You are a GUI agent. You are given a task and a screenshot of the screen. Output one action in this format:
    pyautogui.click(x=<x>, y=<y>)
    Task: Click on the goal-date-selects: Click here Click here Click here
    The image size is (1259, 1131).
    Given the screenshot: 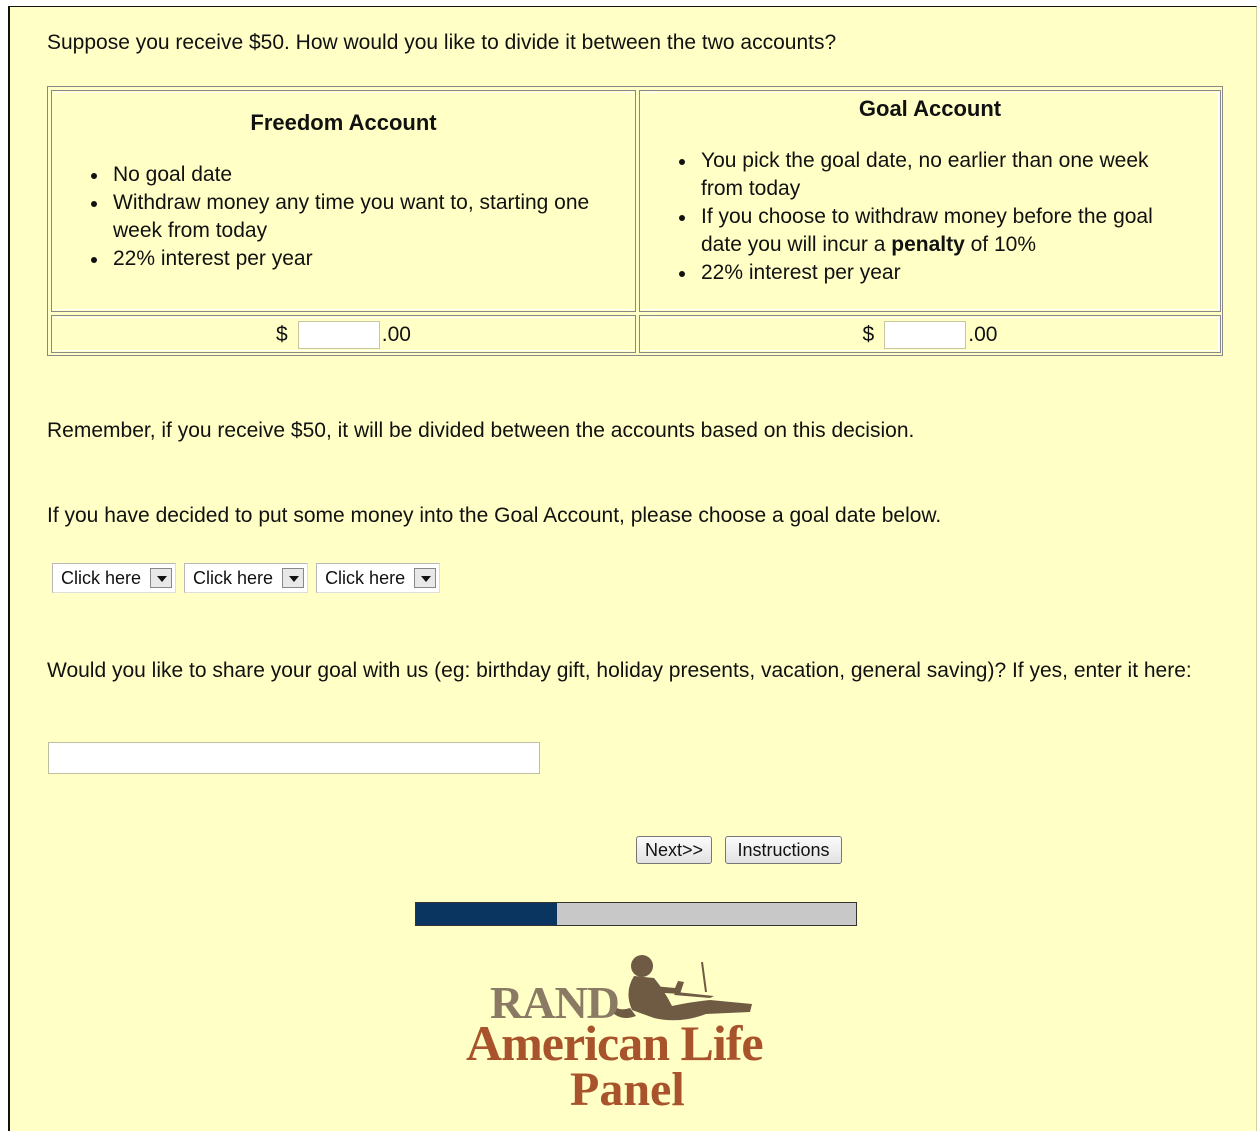 What is the action you would take?
    pyautogui.click(x=246, y=578)
    